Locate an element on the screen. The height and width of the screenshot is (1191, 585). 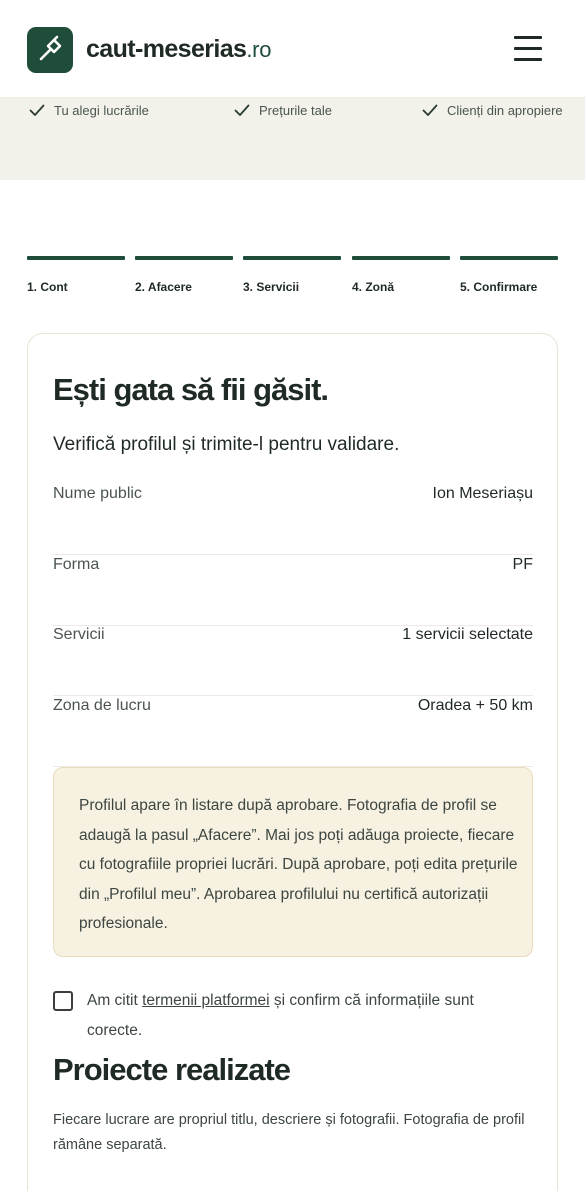
benefit-item: Prețurile tale is located at coordinates (283, 110).